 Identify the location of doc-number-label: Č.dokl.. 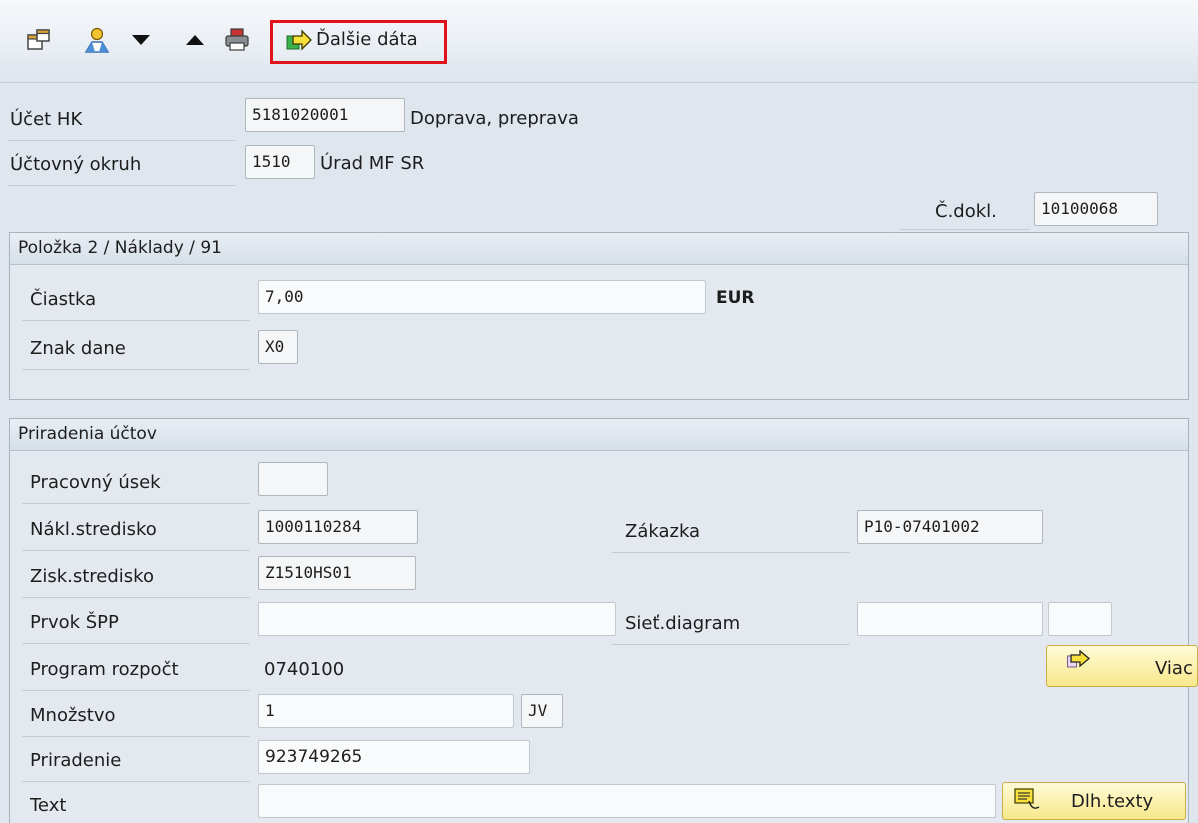
(966, 211).